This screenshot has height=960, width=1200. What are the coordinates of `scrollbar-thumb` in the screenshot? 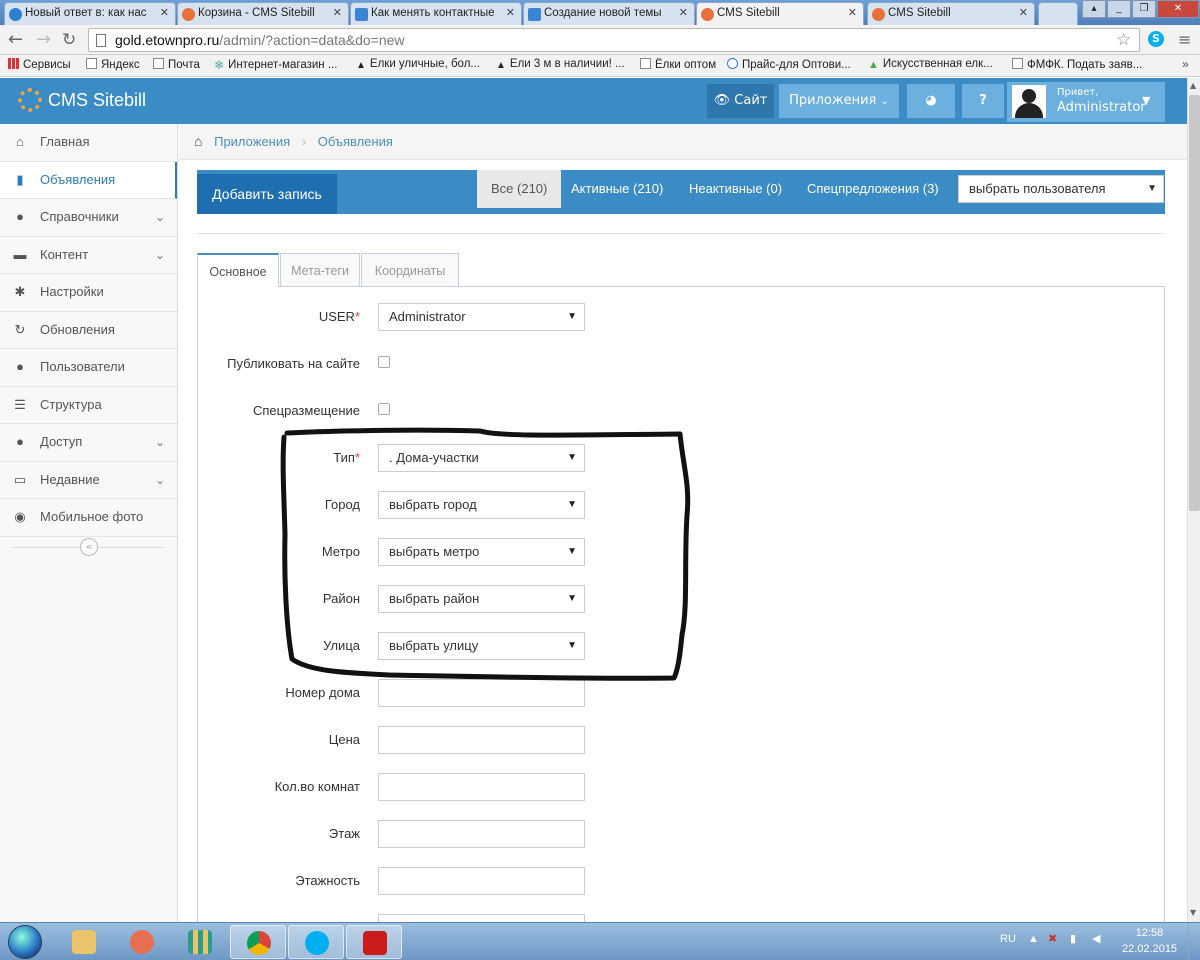 It's located at (1194, 303).